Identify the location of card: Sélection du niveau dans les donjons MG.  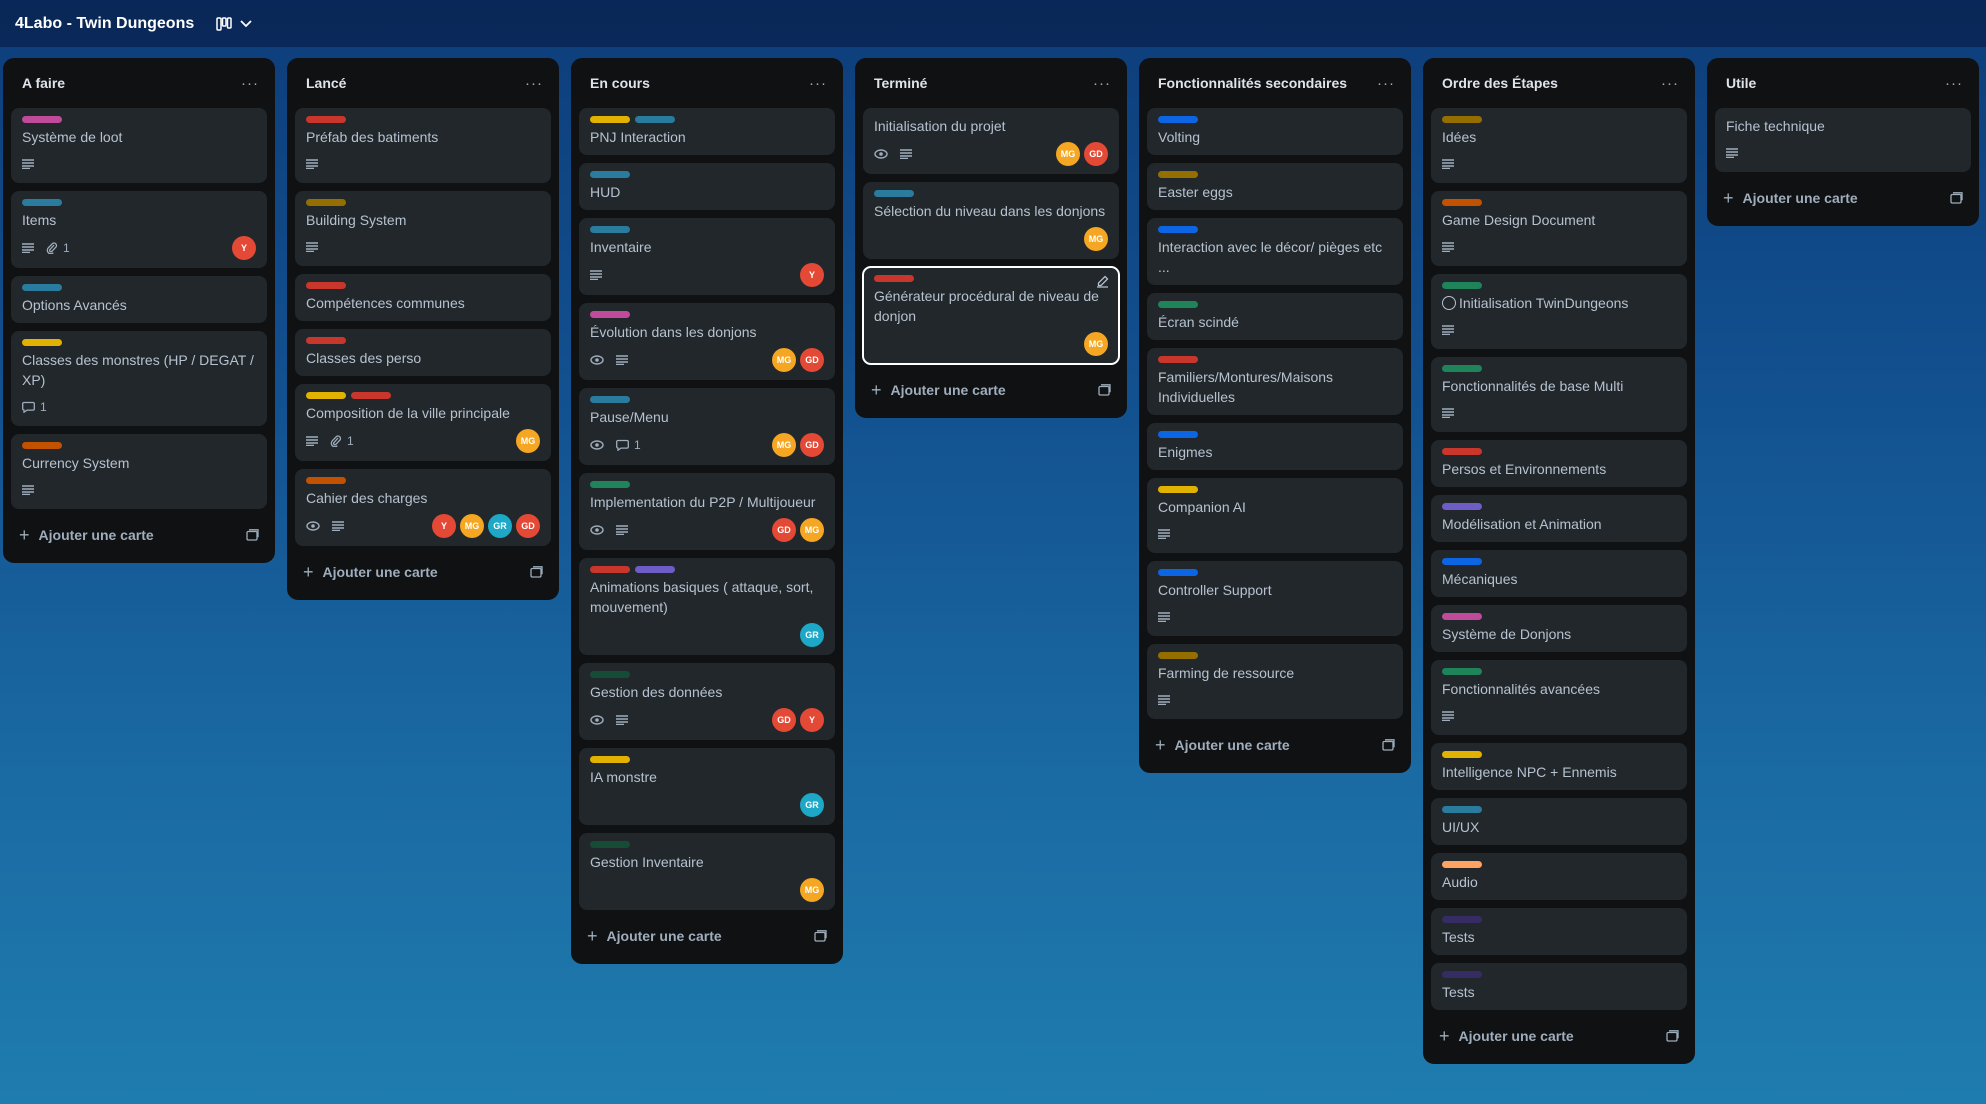
(991, 220).